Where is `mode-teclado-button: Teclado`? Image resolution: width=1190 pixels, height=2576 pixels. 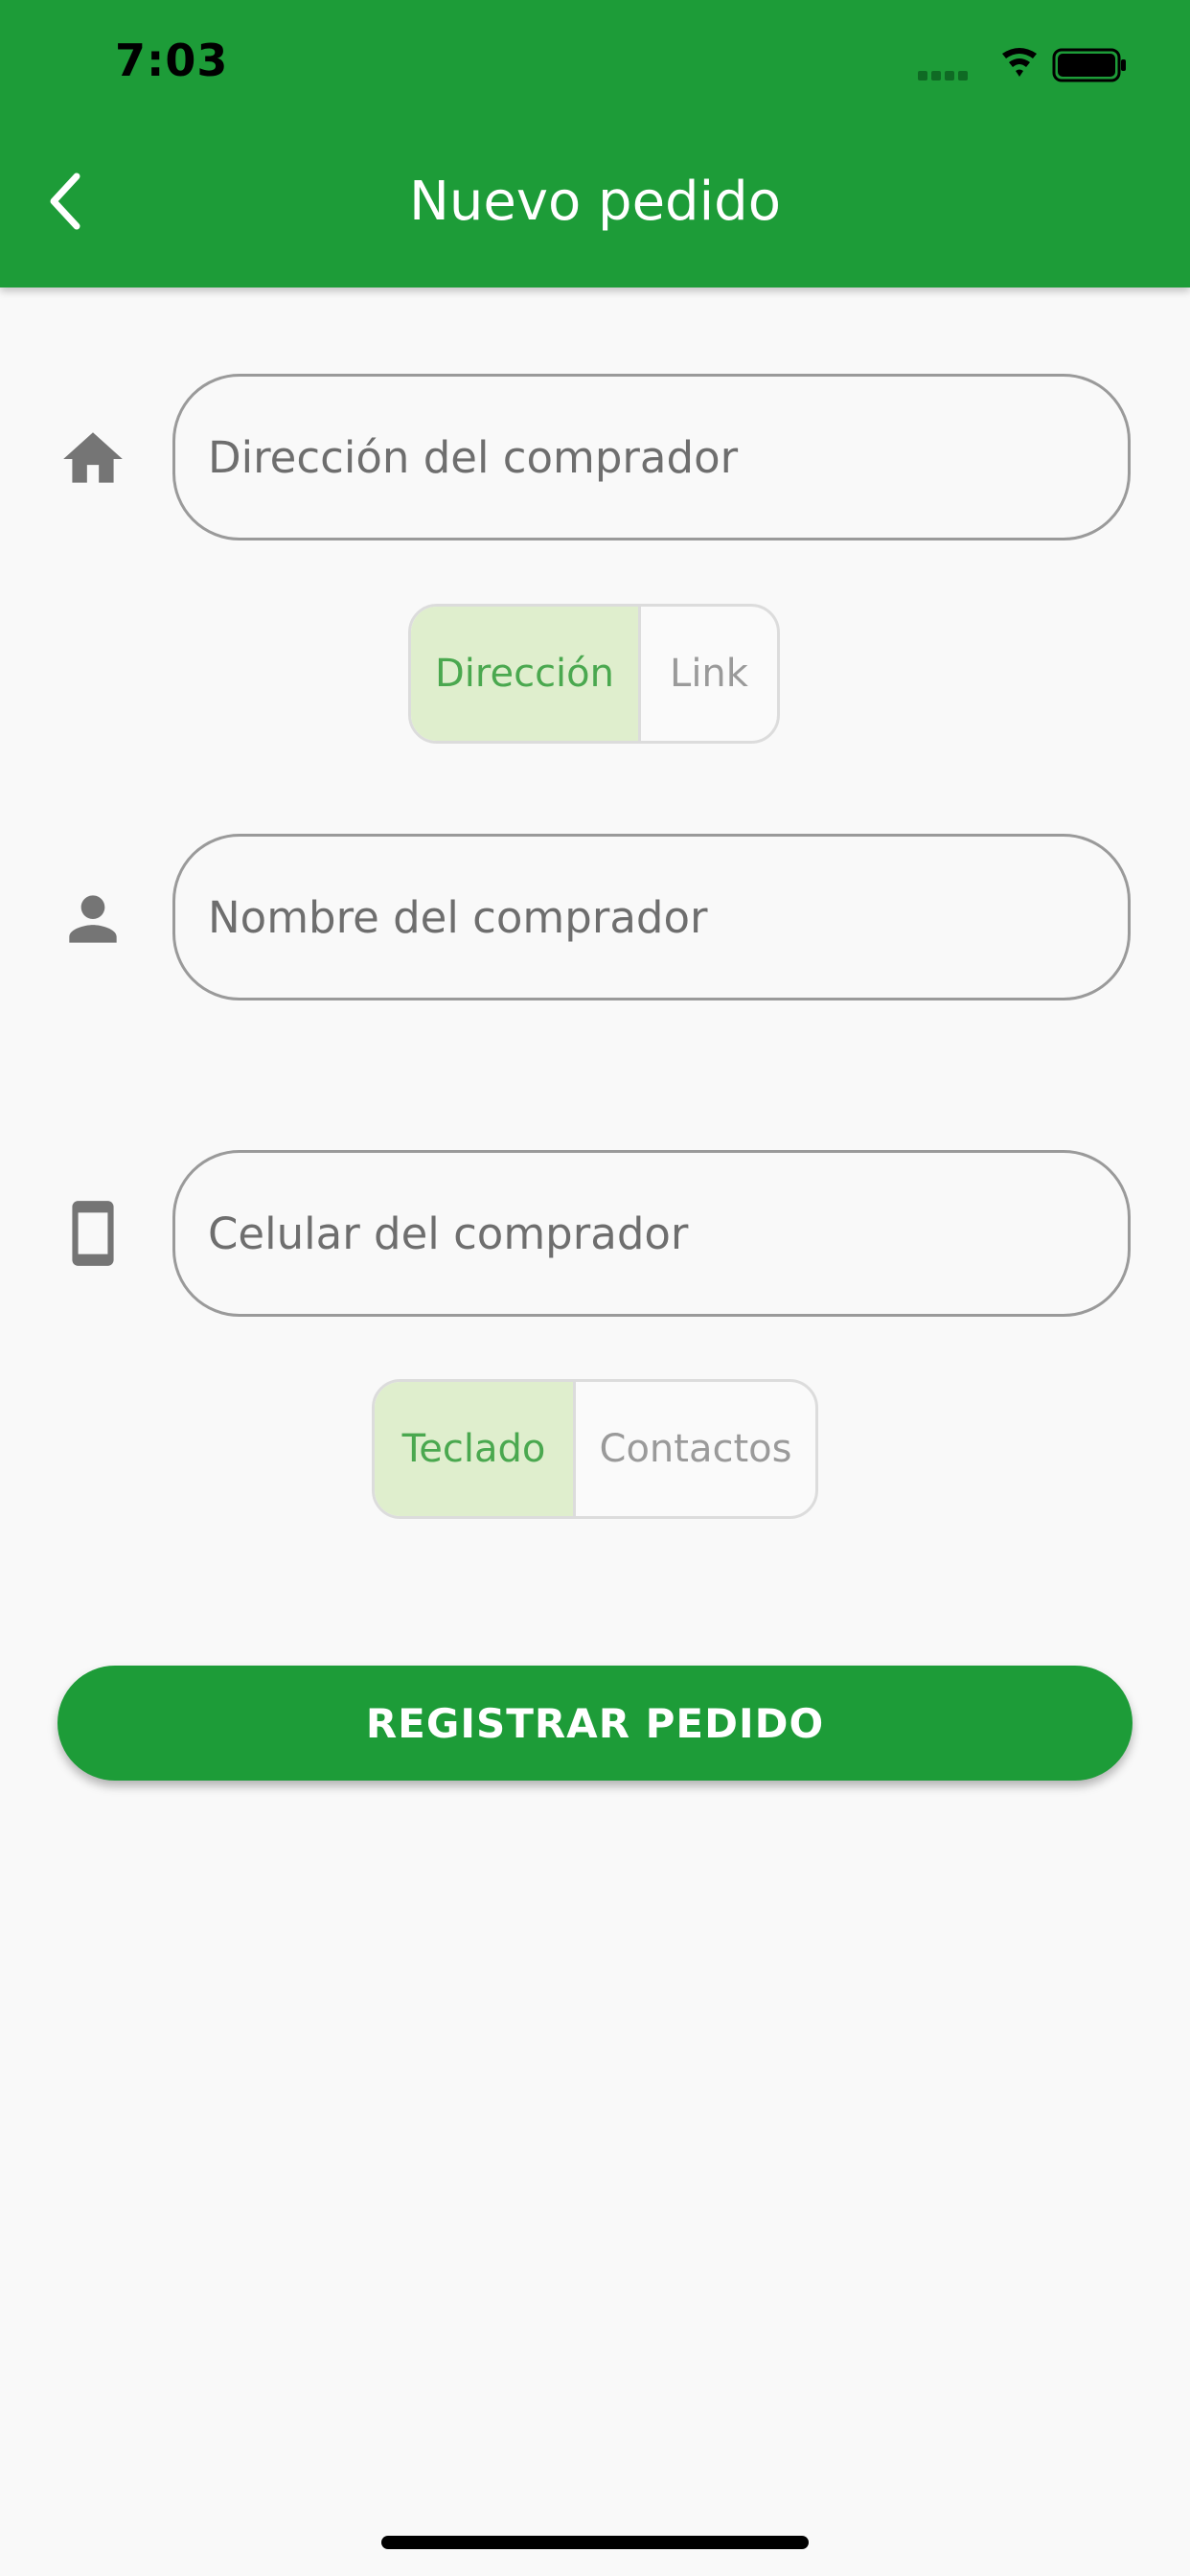 mode-teclado-button: Teclado is located at coordinates (476, 1449).